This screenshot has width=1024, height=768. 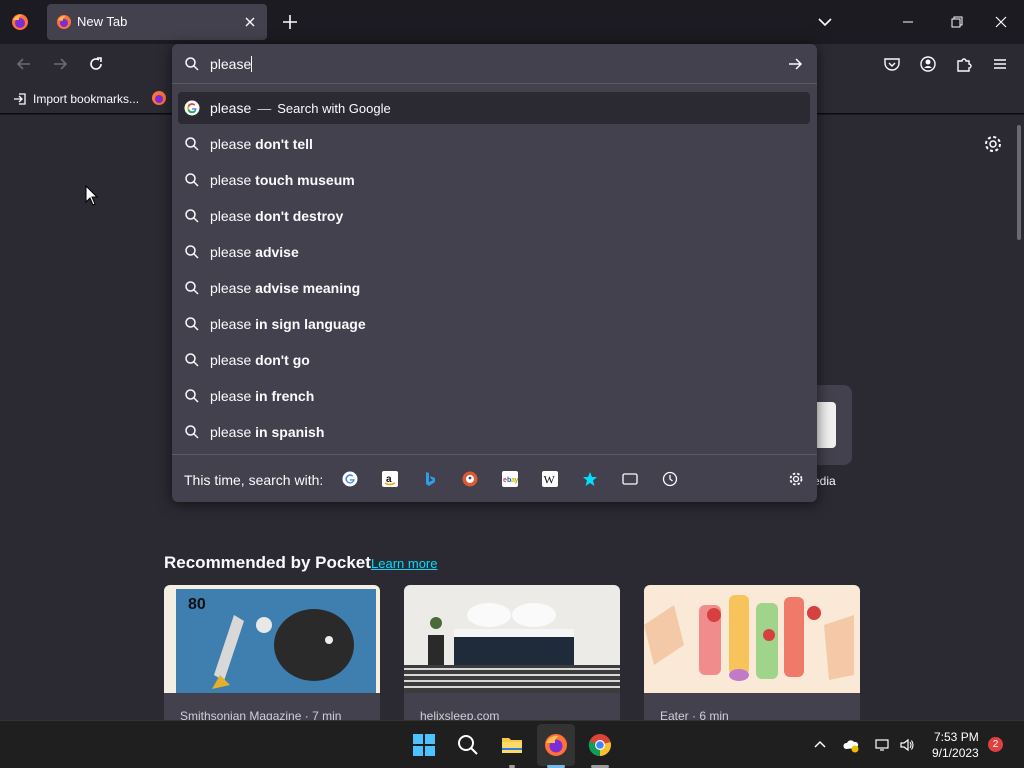 What do you see at coordinates (494, 360) in the screenshot?
I see `suggestion-item: please don't go` at bounding box center [494, 360].